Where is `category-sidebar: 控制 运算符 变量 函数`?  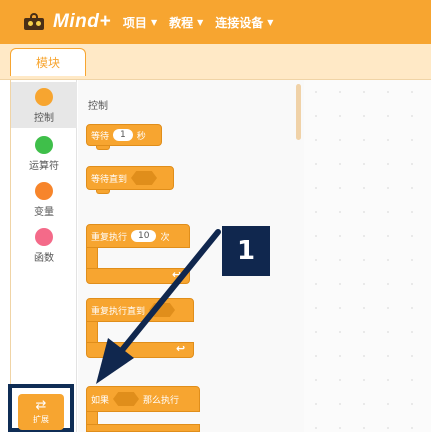
category-sidebar: 控制 运算符 变量 函数 is located at coordinates (43, 256).